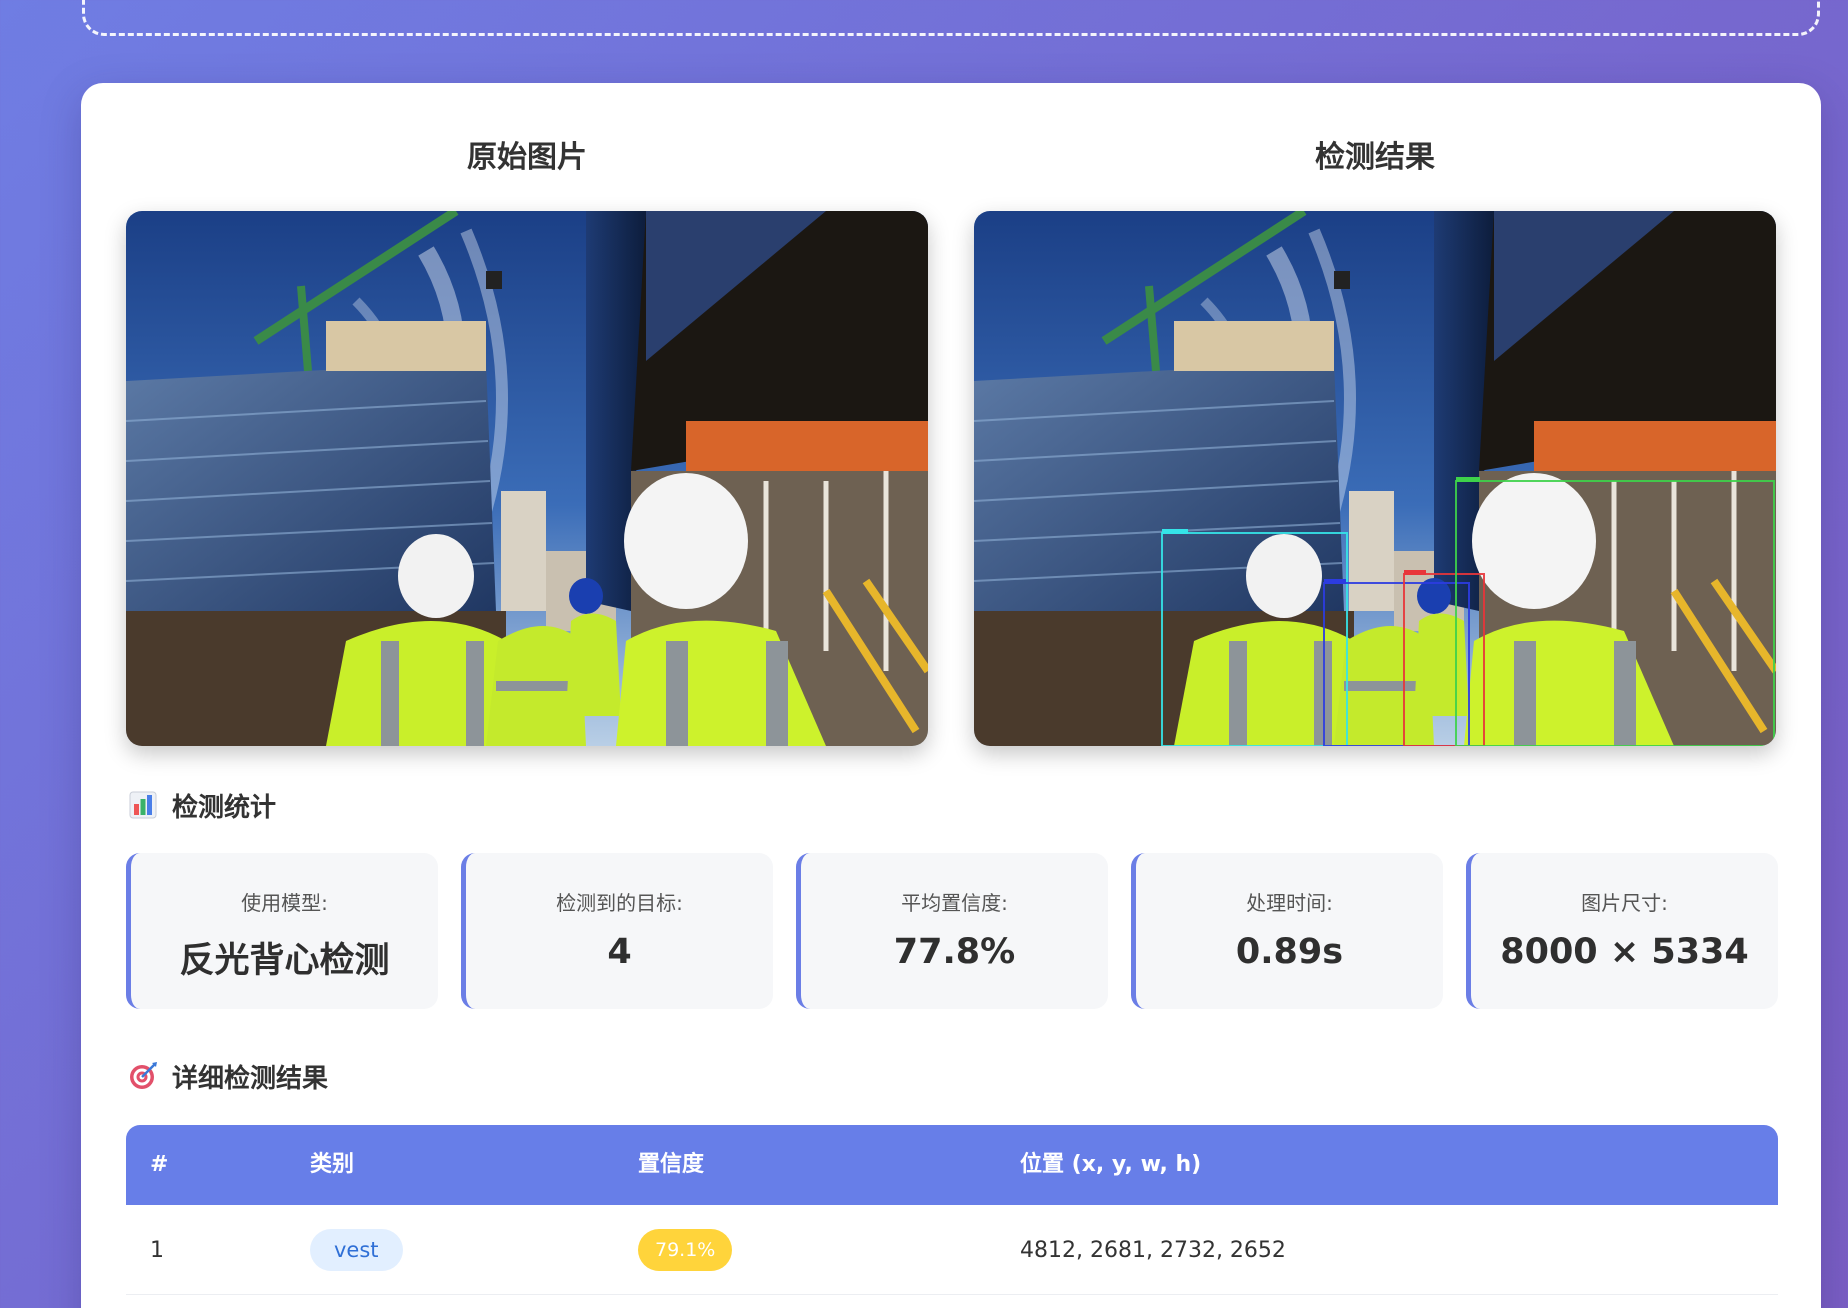 The image size is (1848, 1308). What do you see at coordinates (143, 1076) in the screenshot?
I see `target-icon` at bounding box center [143, 1076].